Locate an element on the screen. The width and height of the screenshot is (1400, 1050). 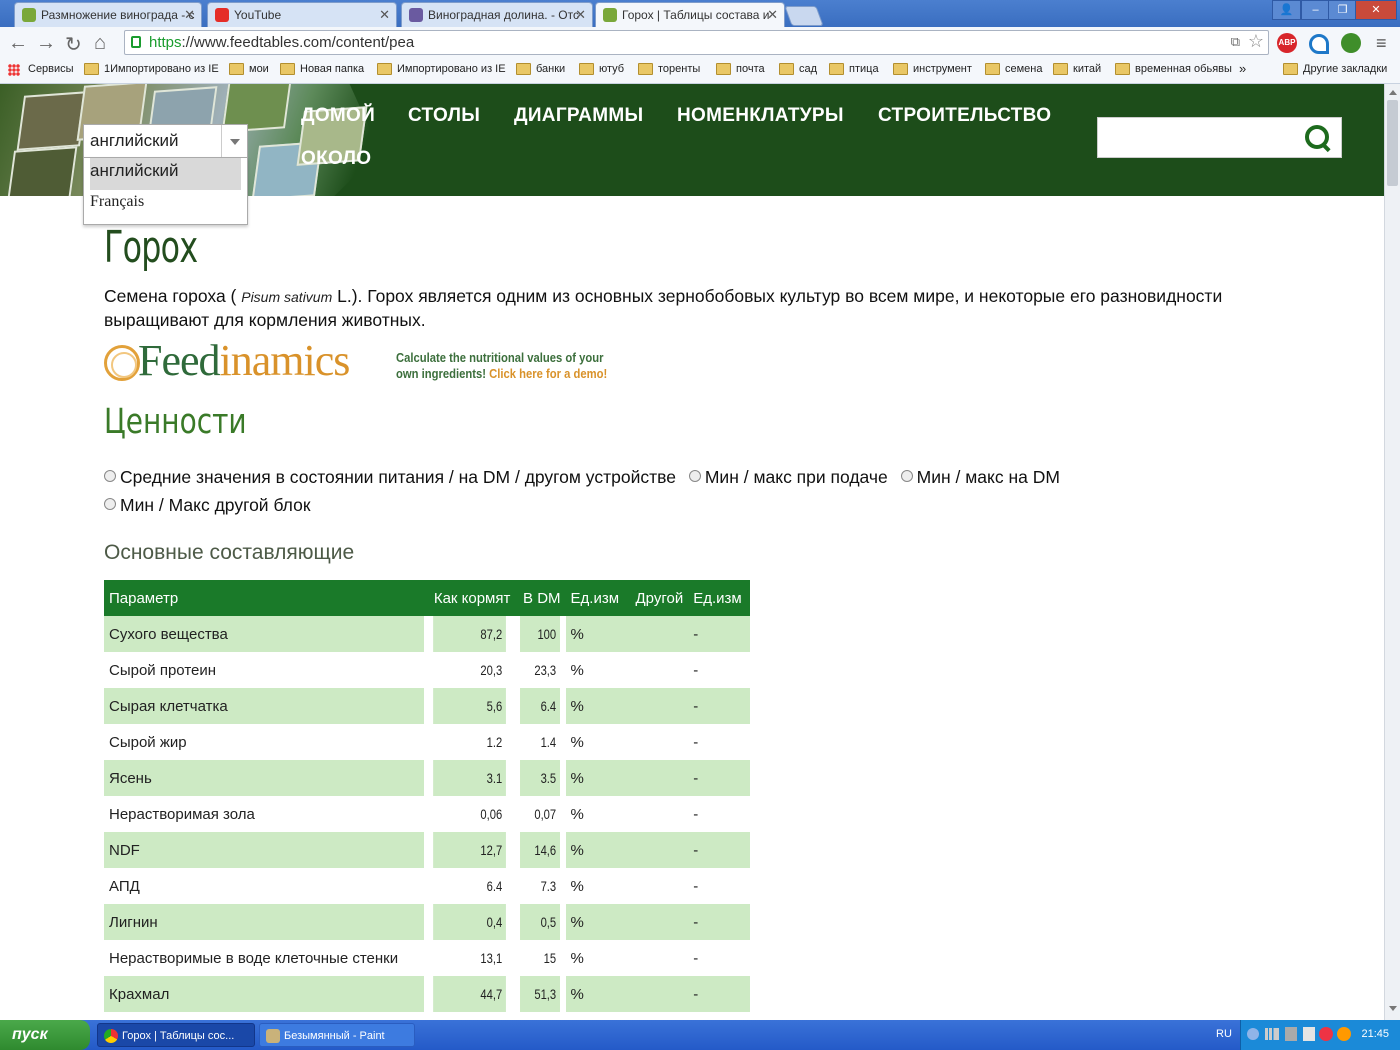
start-button: пуск is located at coordinates (45, 1035).